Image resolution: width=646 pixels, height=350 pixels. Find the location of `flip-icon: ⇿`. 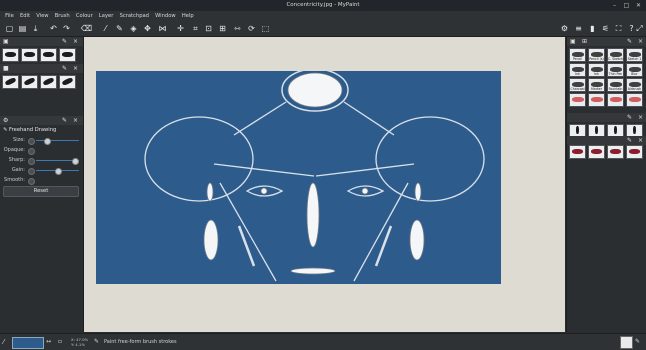

flip-icon: ⇿ is located at coordinates (237, 28).